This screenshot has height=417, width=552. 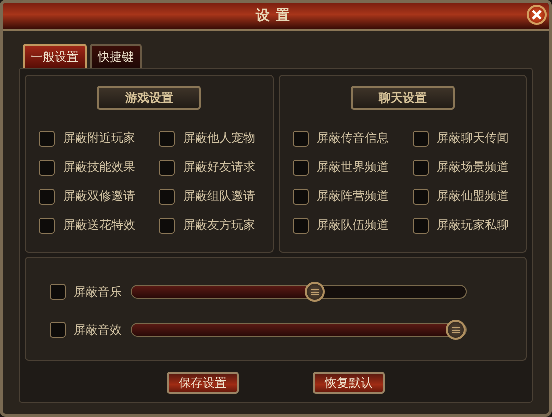 What do you see at coordinates (99, 196) in the screenshot?
I see `option-label: 屏蔽双修邀请` at bounding box center [99, 196].